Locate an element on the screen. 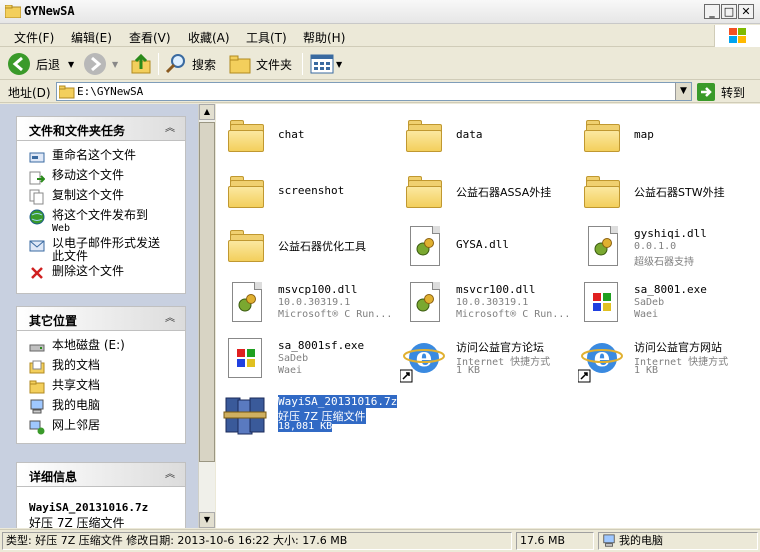  file-item: 公益石器ASSA外挂 is located at coordinates (485, 195).